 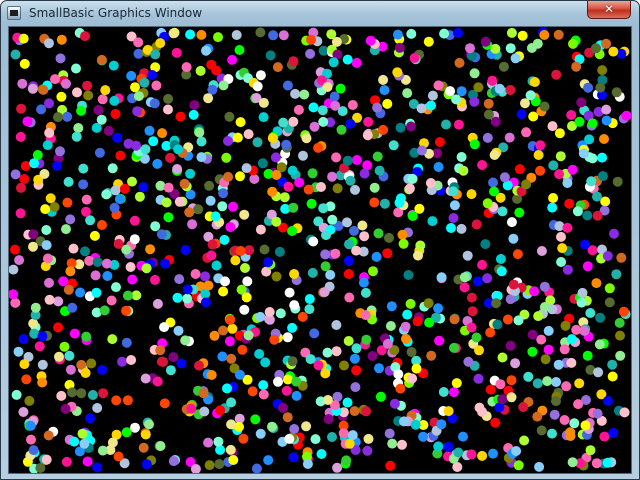 What do you see at coordinates (14, 13) in the screenshot?
I see `app-window-icon` at bounding box center [14, 13].